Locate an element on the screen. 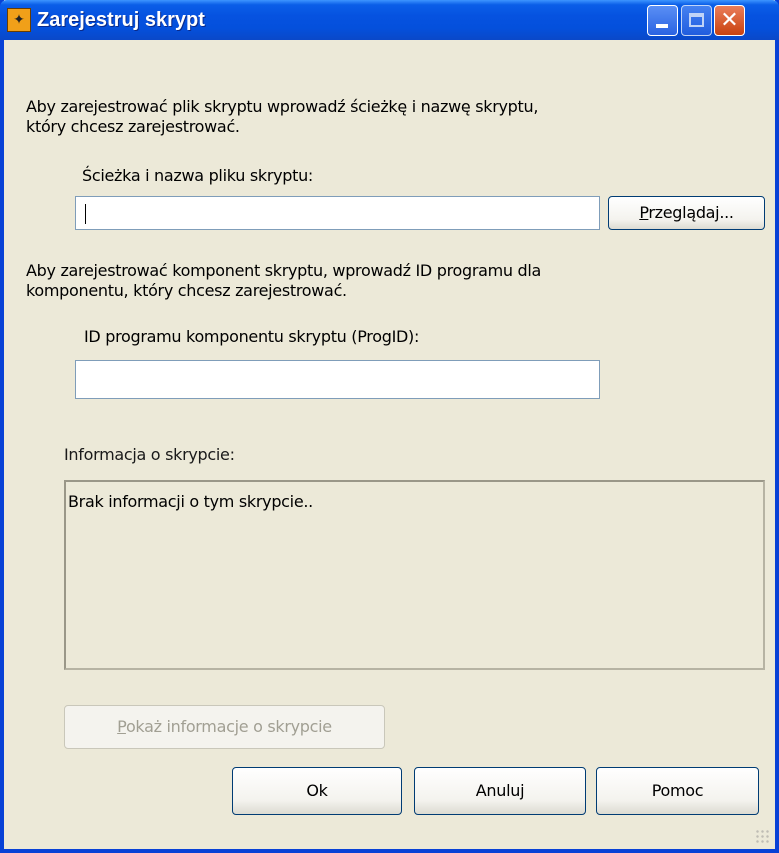 This screenshot has height=853, width=779. maximize-icon is located at coordinates (696, 20).